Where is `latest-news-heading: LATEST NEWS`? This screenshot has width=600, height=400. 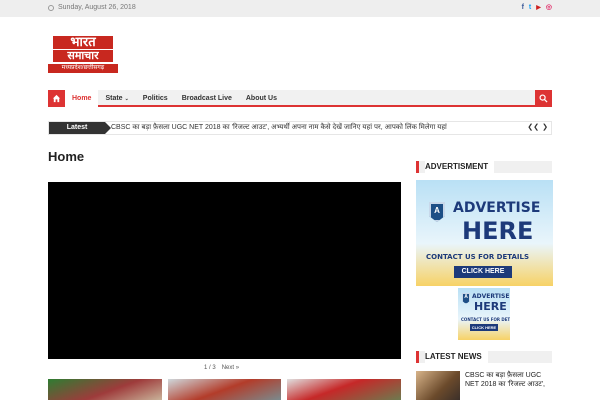
latest-news-heading: LATEST NEWS is located at coordinates (484, 357).